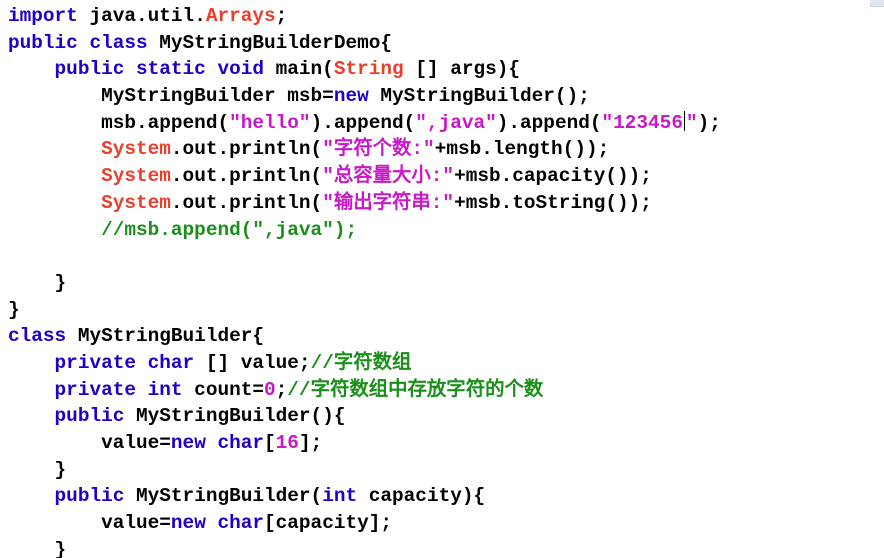 The height and width of the screenshot is (558, 884). What do you see at coordinates (479, 96) in the screenshot?
I see `code-text: MyStringBuilder();` at bounding box center [479, 96].